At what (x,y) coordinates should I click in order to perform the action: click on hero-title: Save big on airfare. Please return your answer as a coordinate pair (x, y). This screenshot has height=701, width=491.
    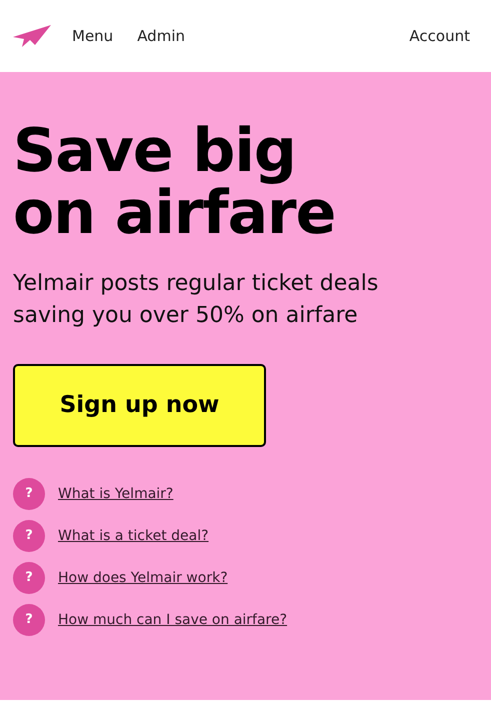
    Looking at the image, I should click on (174, 182).